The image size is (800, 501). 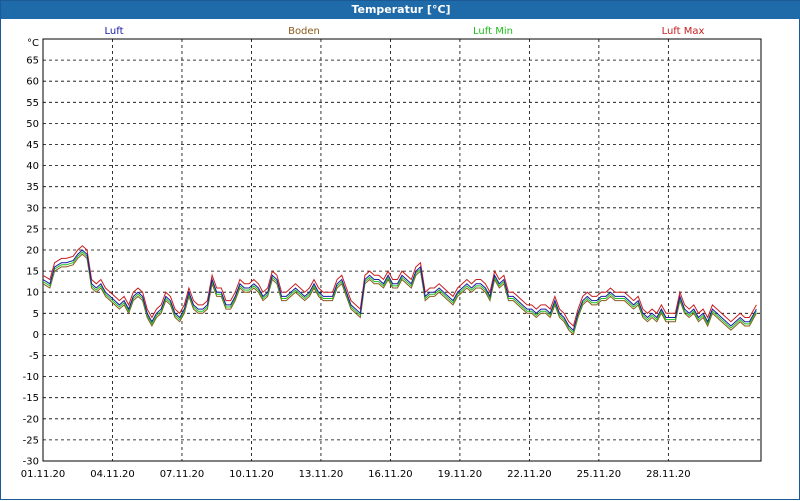 I want to click on y-tick-label: -25, so click(x=31, y=440).